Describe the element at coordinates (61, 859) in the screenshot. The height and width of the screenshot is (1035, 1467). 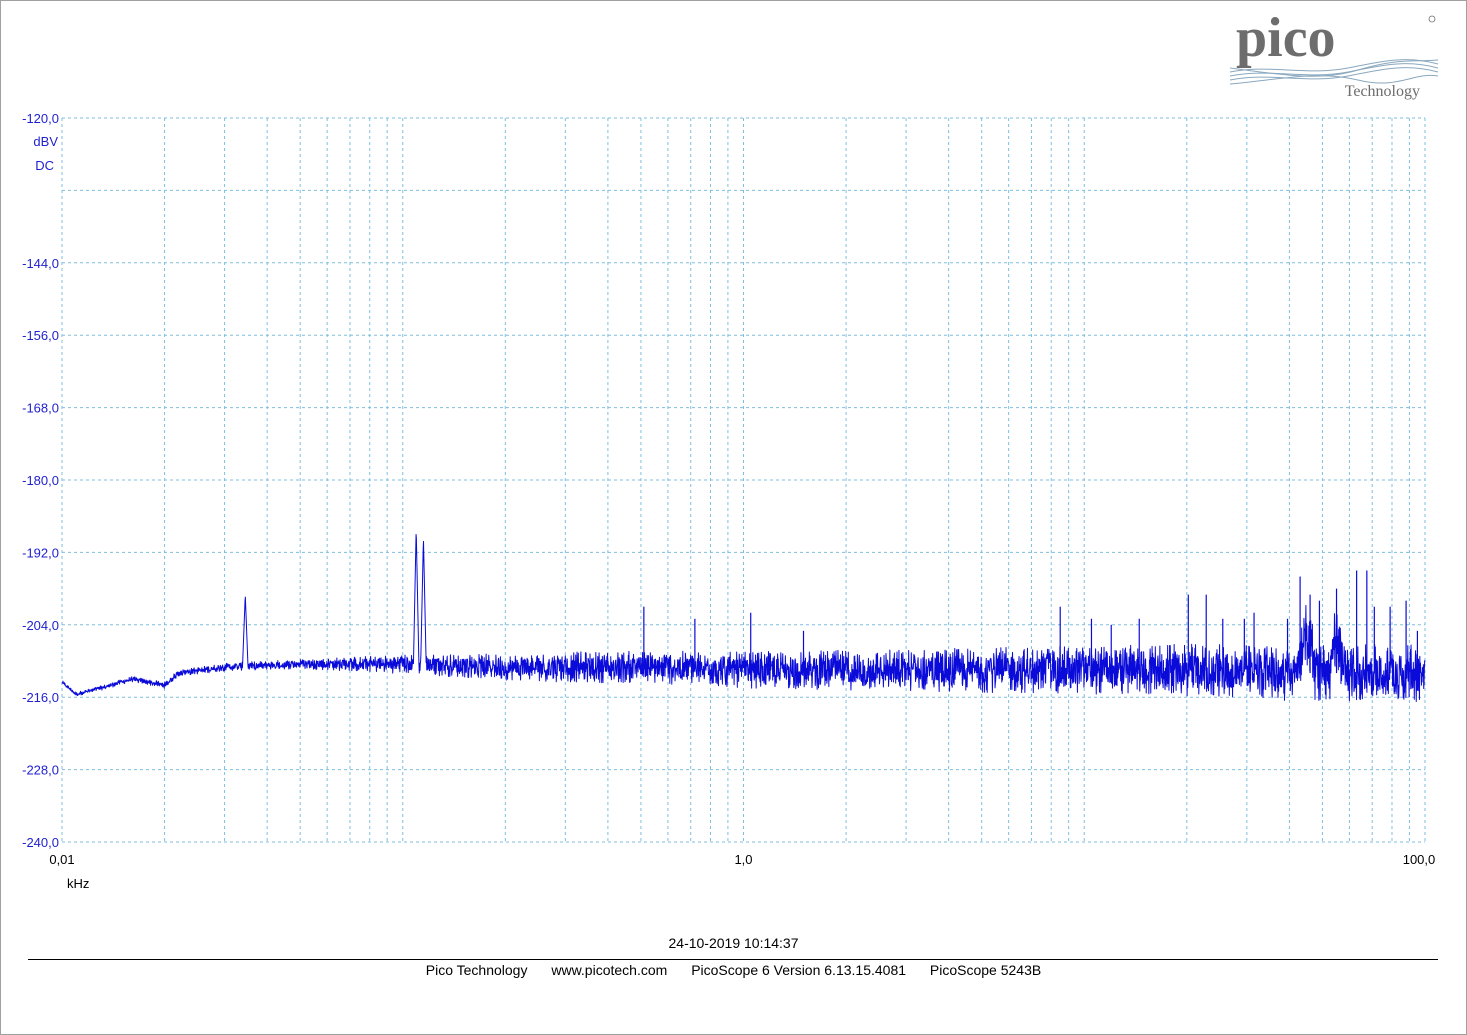
I see `x-tick-label: 0,01` at that location.